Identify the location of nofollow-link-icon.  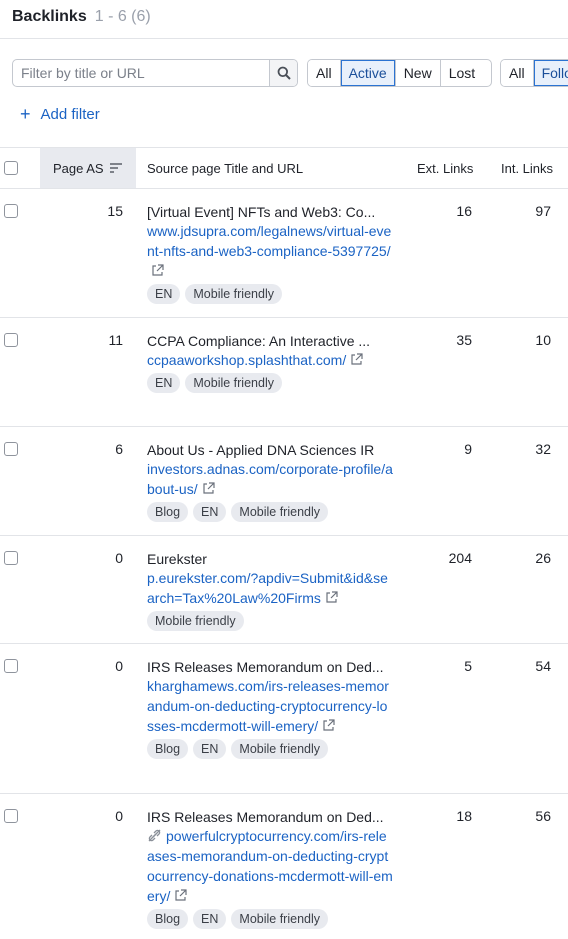
(154, 835).